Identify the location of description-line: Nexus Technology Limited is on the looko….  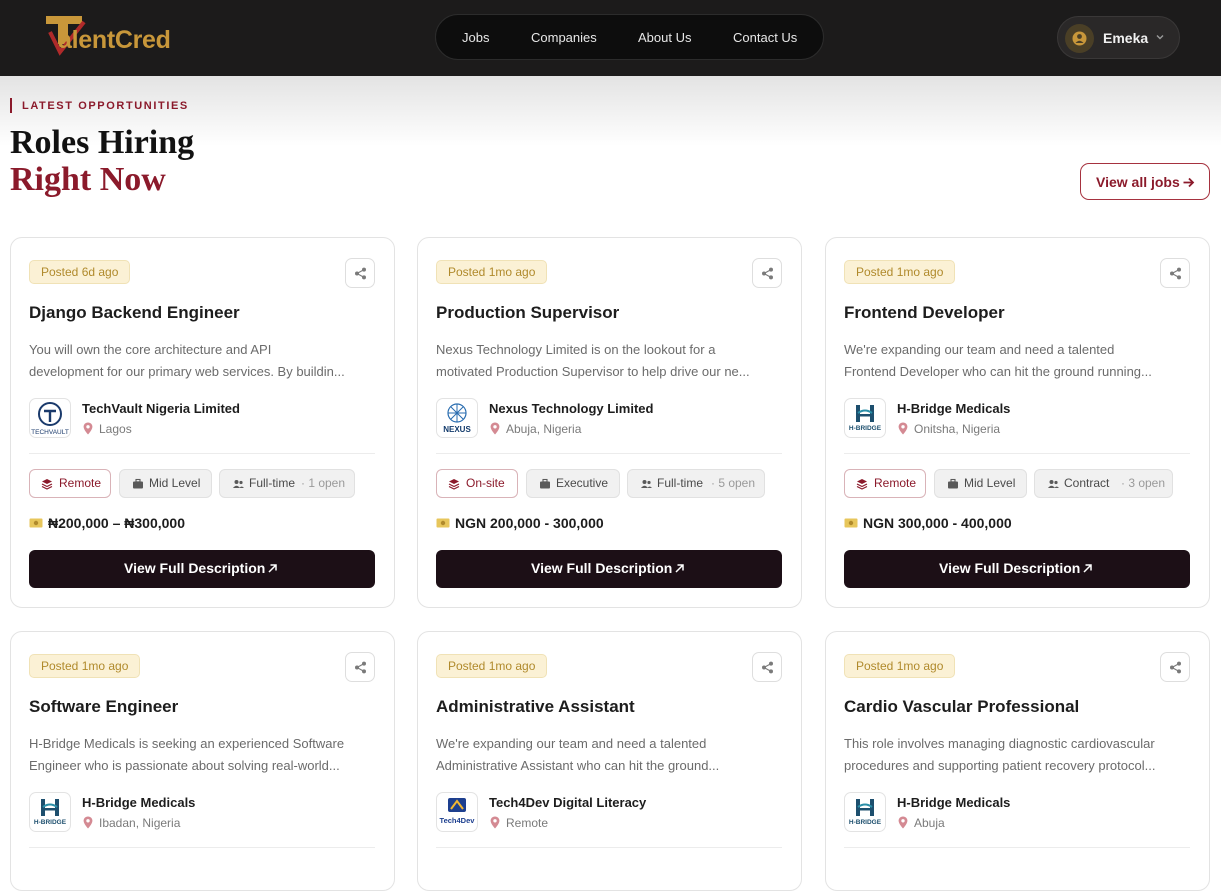
(576, 349).